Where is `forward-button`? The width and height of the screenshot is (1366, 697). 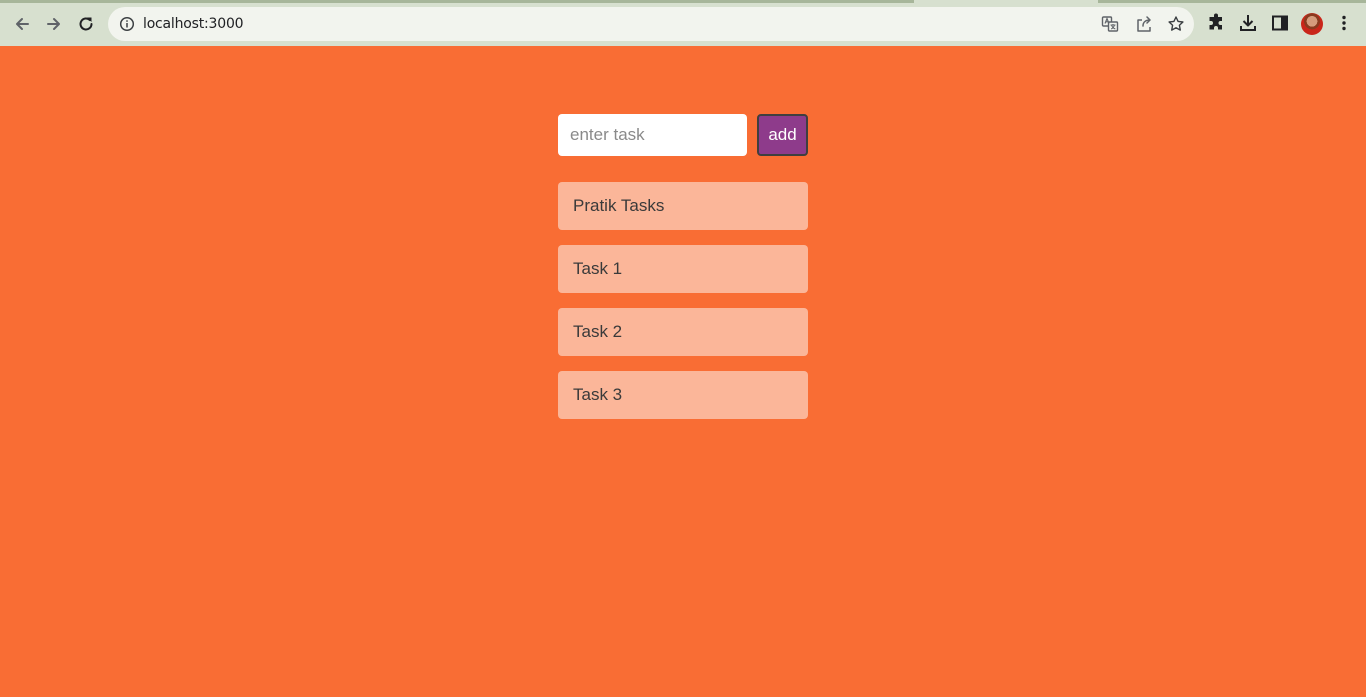
forward-button is located at coordinates (54, 24).